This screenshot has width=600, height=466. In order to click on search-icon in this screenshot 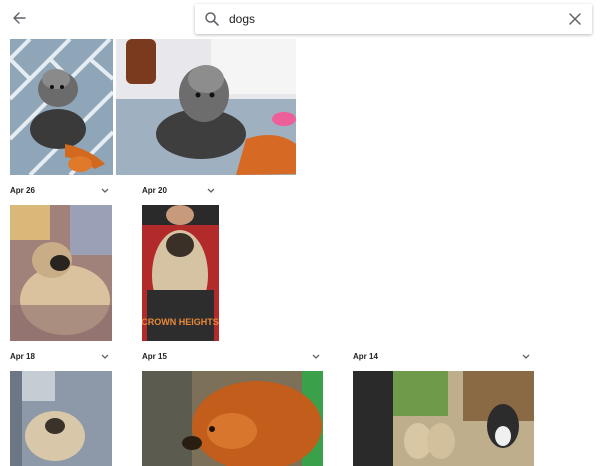, I will do `click(212, 19)`.